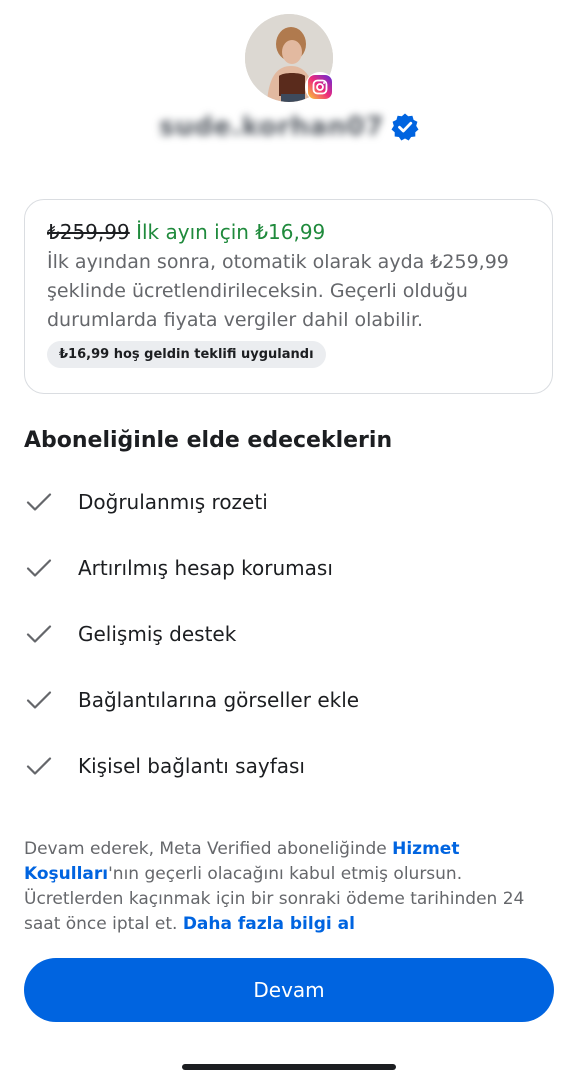 The height and width of the screenshot is (1080, 579). What do you see at coordinates (191, 766) in the screenshot?
I see `benefit-label: Kişisel bağlantı sayfası` at bounding box center [191, 766].